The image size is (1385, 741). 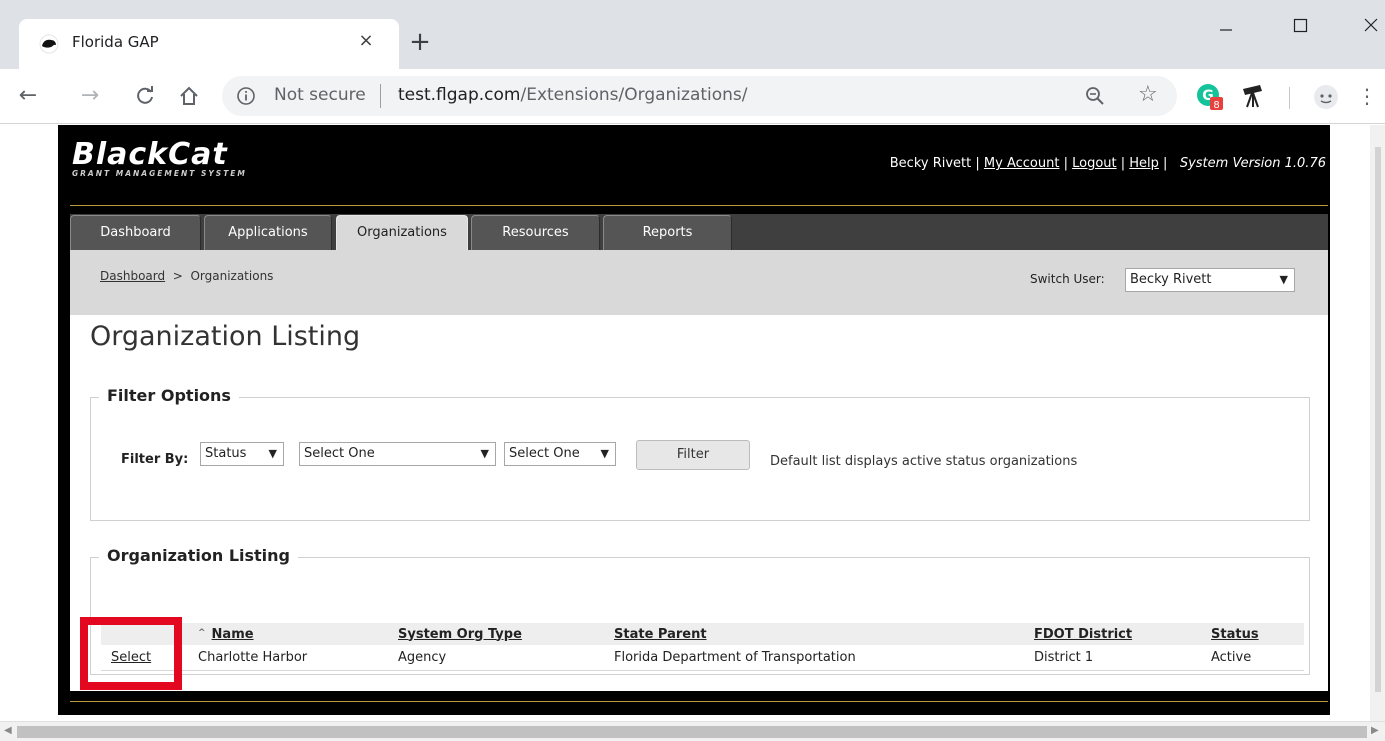 I want to click on bookmark-star-icon: ☆, so click(x=1148, y=94).